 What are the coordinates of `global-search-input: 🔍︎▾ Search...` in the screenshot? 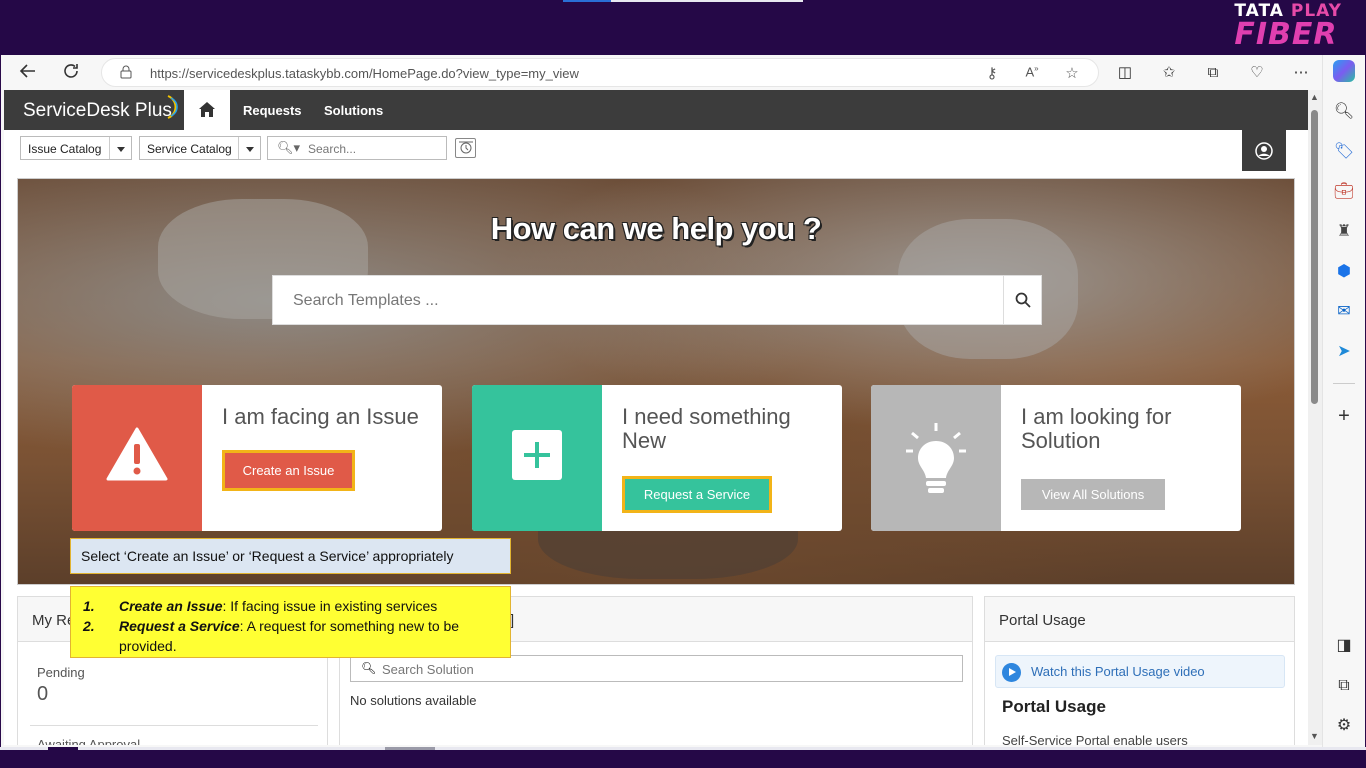 It's located at (357, 148).